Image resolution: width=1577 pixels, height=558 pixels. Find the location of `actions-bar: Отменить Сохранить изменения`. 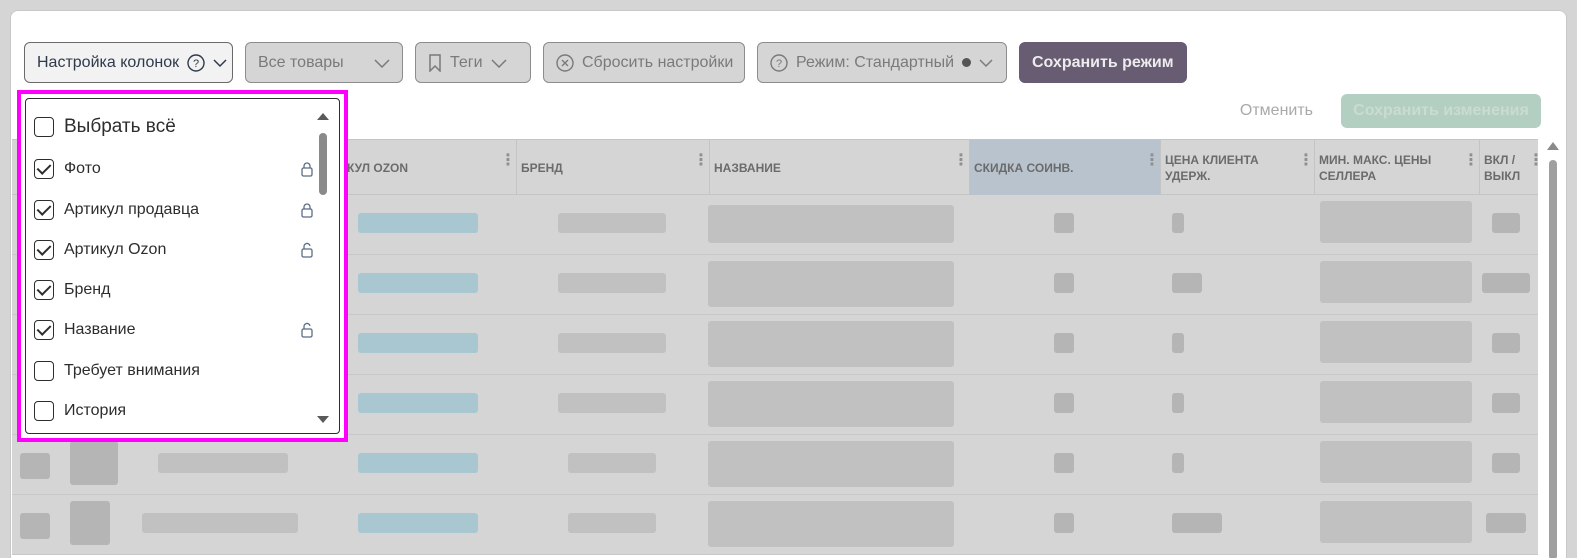

actions-bar: Отменить Сохранить изменения is located at coordinates (1388, 111).